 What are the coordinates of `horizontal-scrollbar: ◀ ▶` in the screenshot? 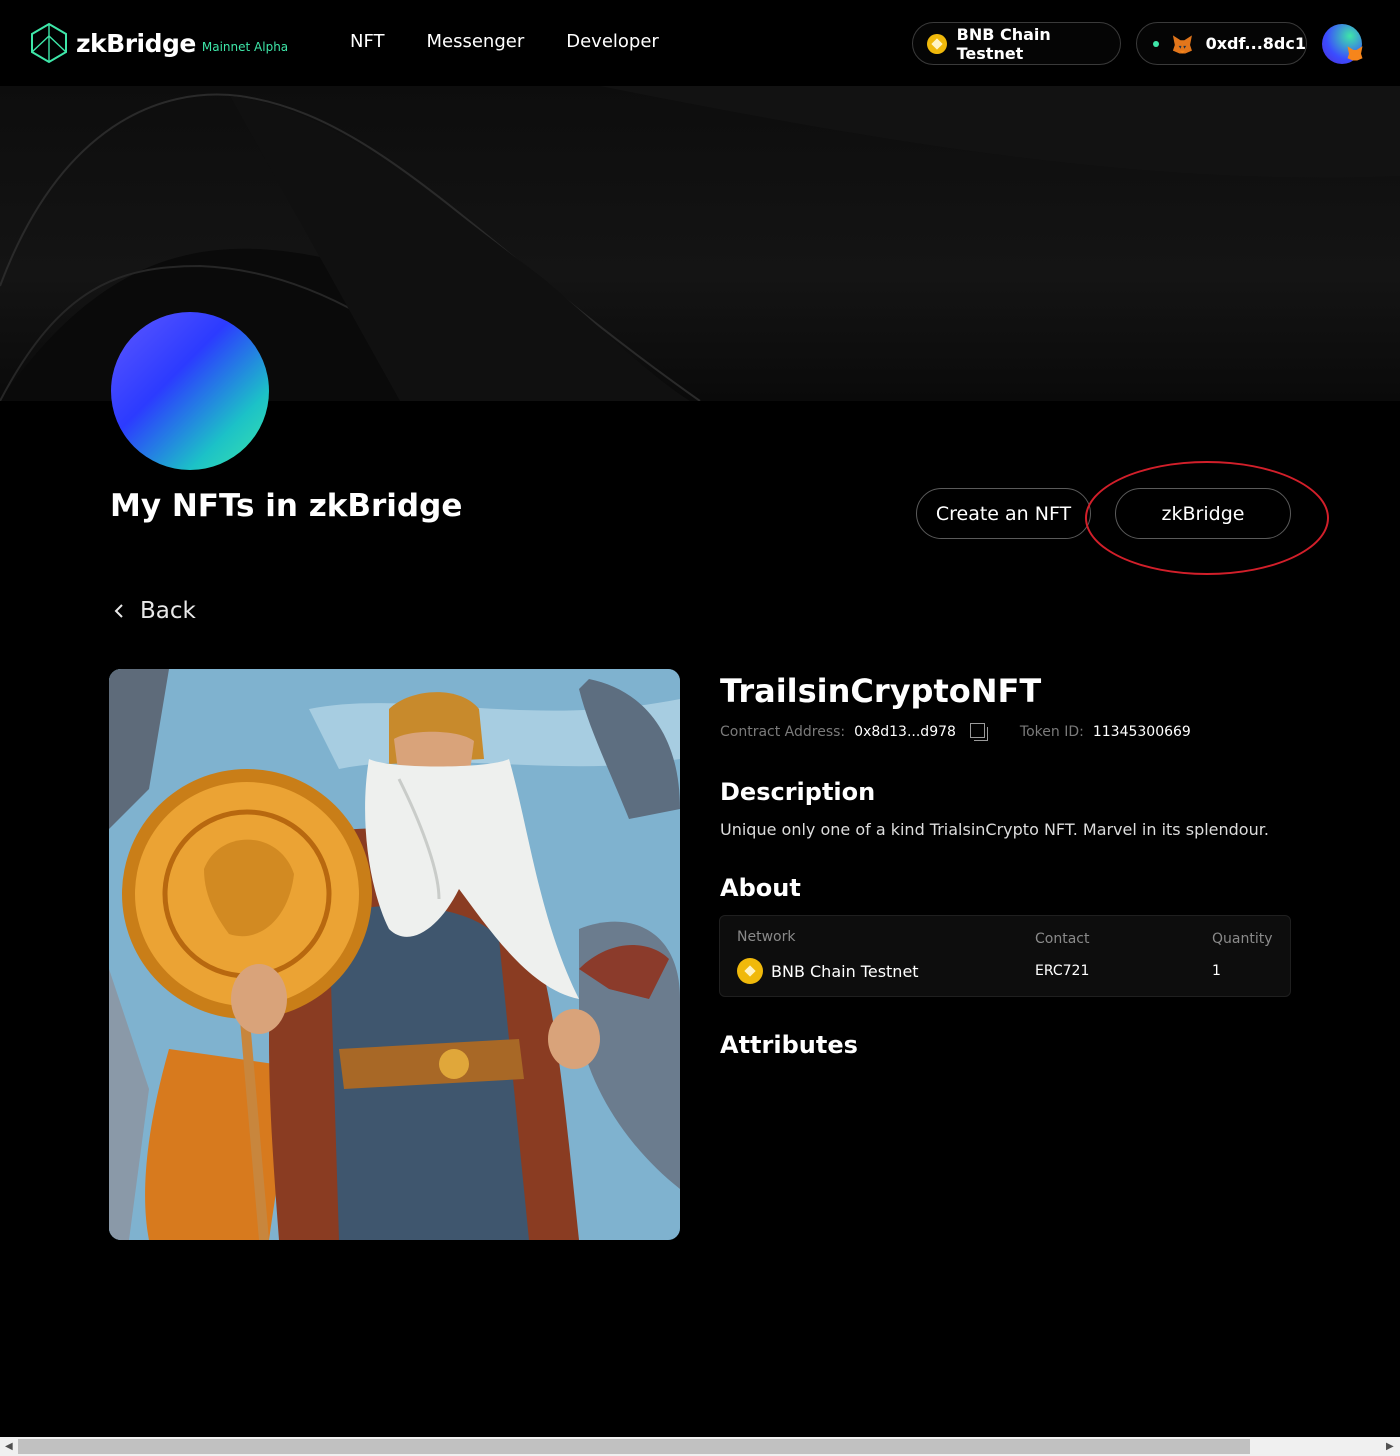 It's located at (700, 1446).